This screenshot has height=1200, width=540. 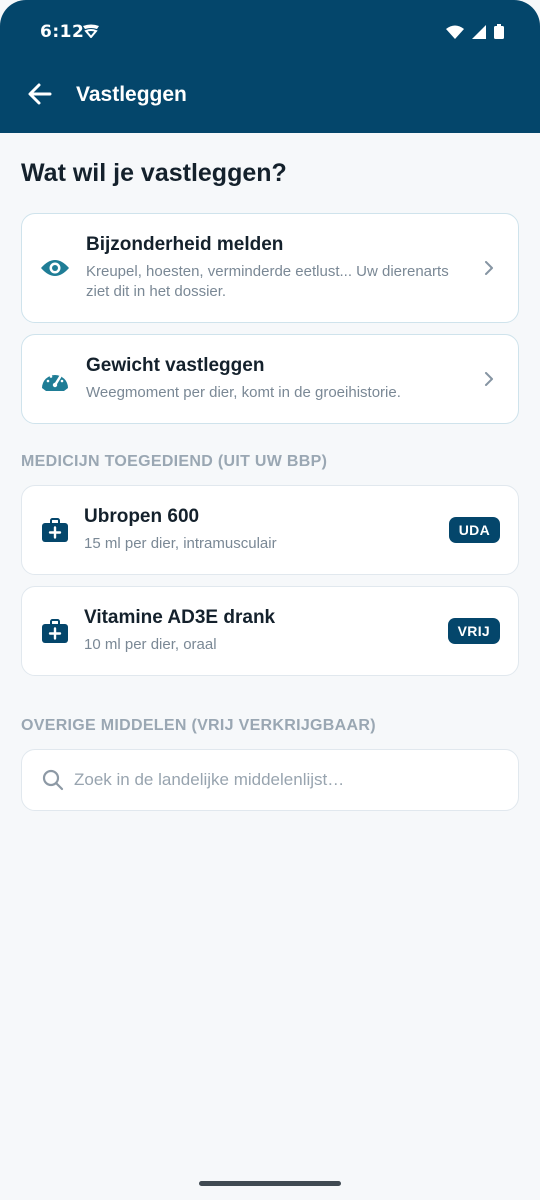 I want to click on home-indicator, so click(x=270, y=1183).